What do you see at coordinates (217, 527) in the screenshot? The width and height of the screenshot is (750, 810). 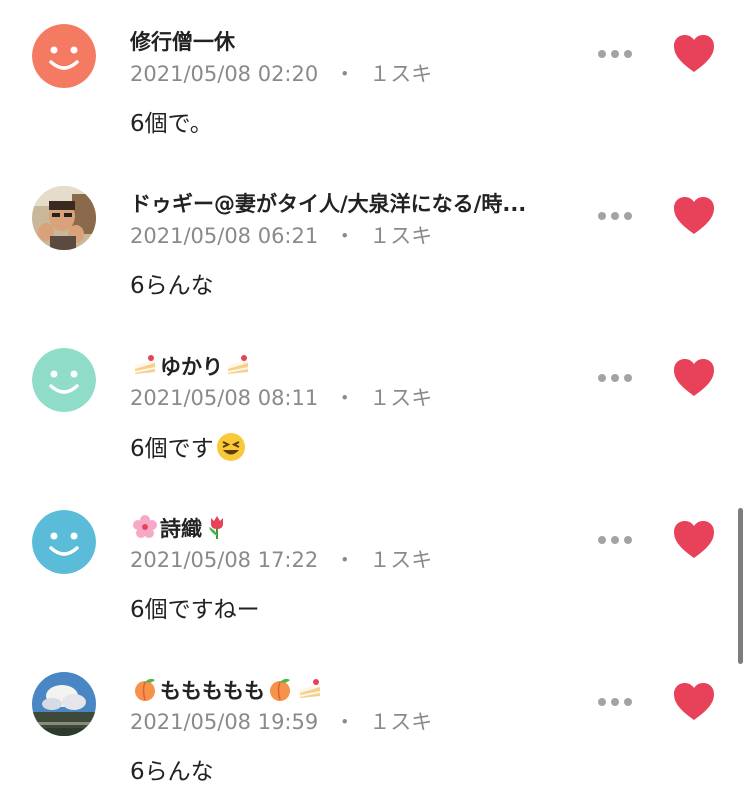 I see `tulip-emoji-icon` at bounding box center [217, 527].